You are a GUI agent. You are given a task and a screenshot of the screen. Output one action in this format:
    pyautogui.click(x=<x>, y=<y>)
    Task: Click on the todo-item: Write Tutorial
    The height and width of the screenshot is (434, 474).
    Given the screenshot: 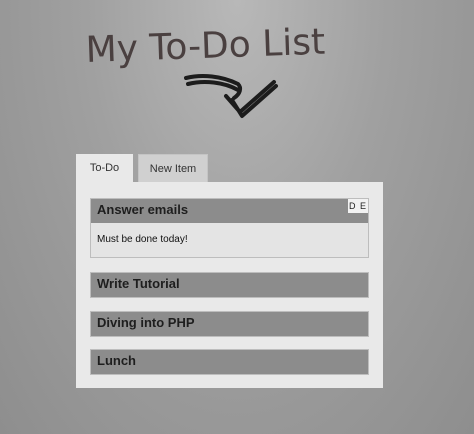 What is the action you would take?
    pyautogui.click(x=229, y=285)
    